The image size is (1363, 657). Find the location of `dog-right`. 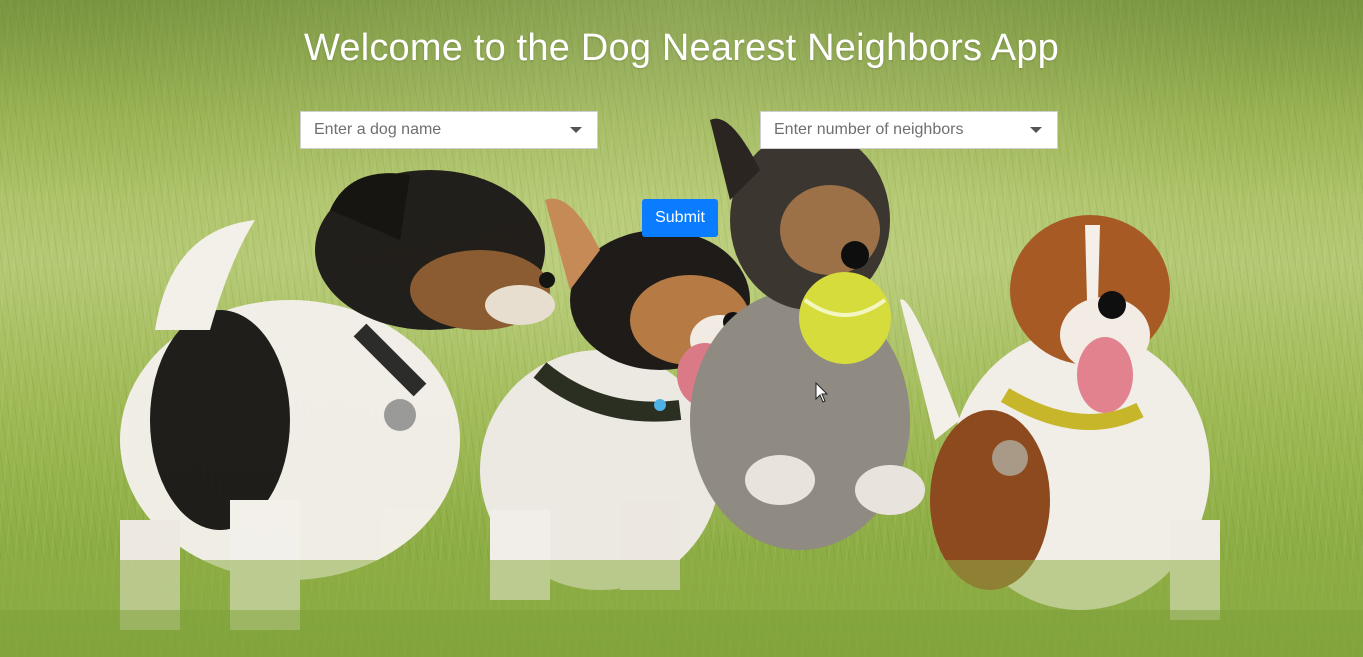

dog-right is located at coordinates (1060, 417).